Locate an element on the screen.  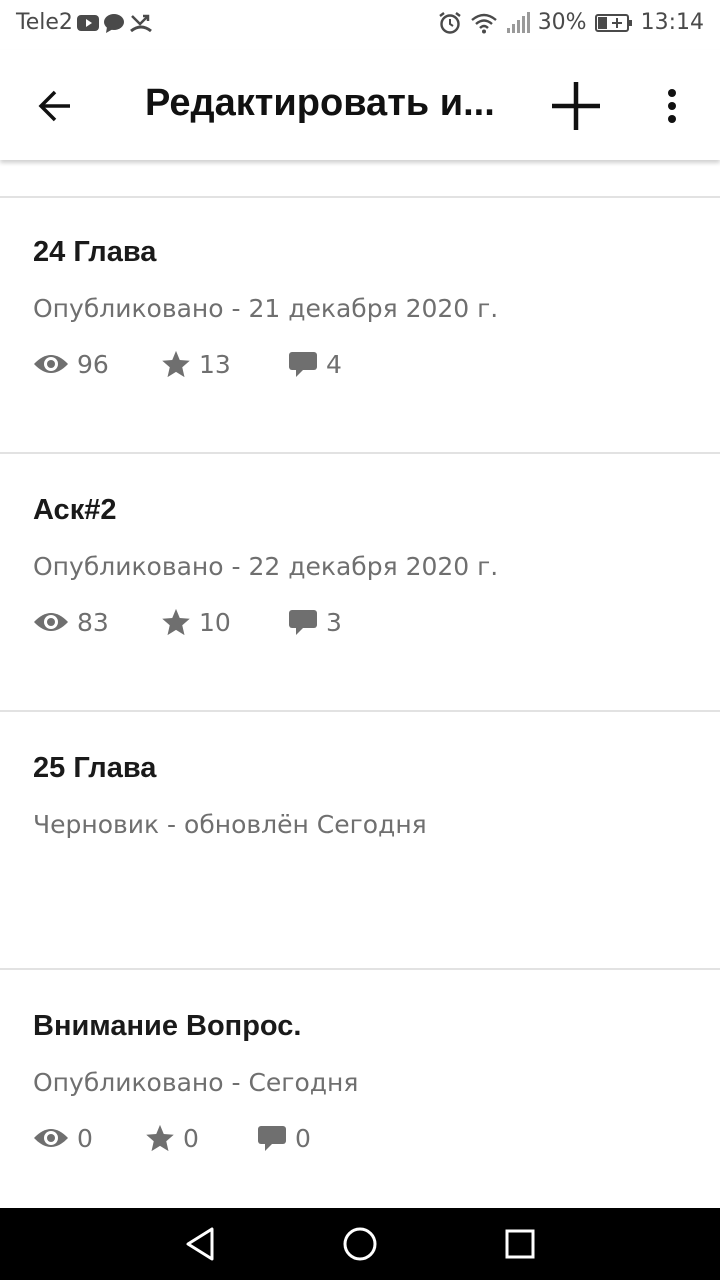
comments-stat: 3 is located at coordinates (315, 622).